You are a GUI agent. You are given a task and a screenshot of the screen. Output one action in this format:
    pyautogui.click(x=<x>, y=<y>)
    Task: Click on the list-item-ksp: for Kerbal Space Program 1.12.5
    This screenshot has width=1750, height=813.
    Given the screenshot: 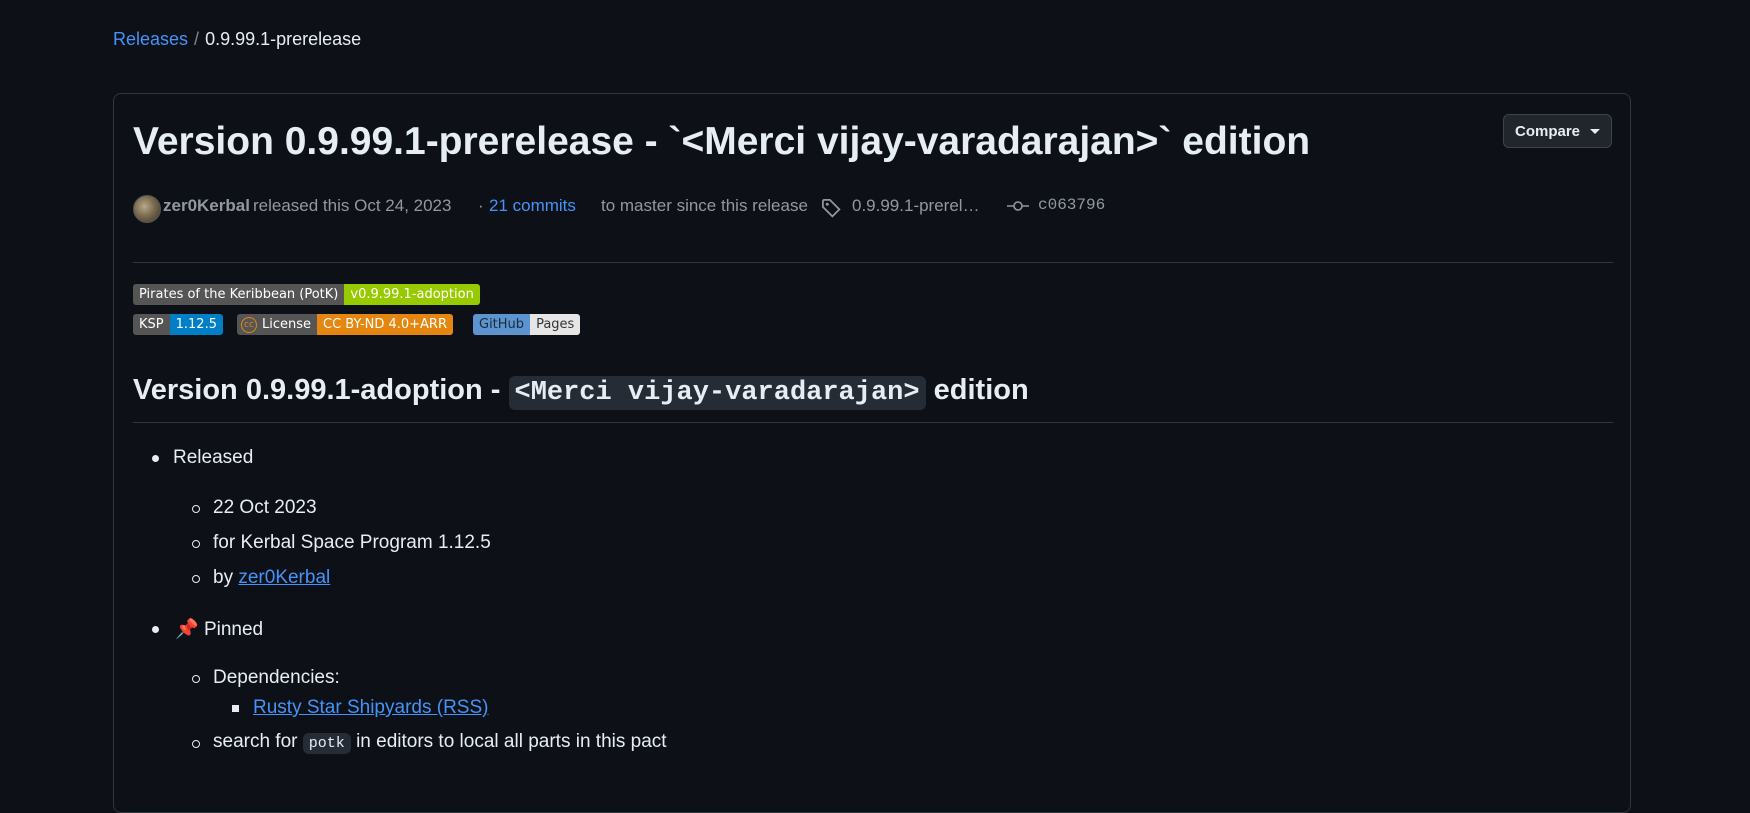 What is the action you would take?
    pyautogui.click(x=352, y=542)
    